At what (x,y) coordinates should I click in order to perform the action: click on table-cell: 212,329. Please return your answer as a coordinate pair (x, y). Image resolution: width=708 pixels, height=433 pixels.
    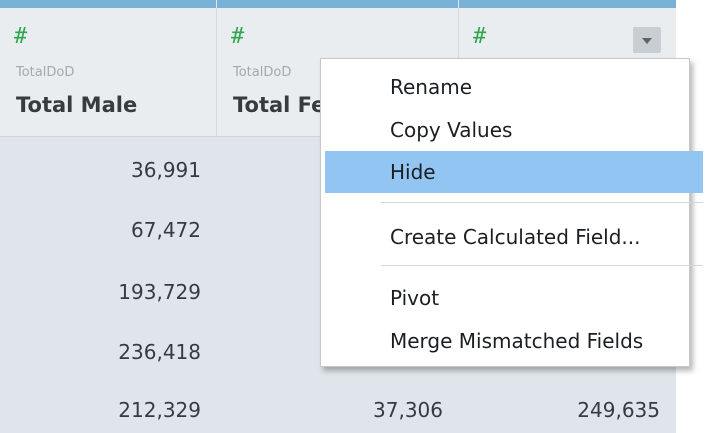
    Looking at the image, I should click on (159, 410).